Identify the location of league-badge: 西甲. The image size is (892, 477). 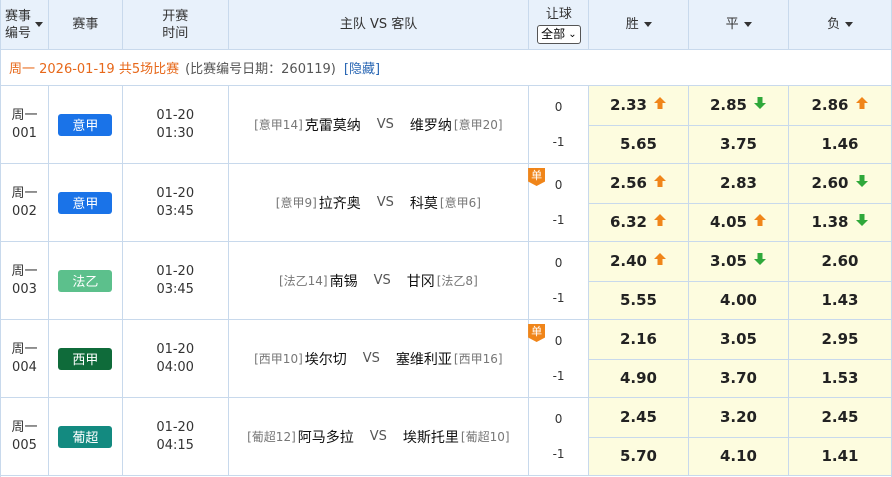
(85, 358).